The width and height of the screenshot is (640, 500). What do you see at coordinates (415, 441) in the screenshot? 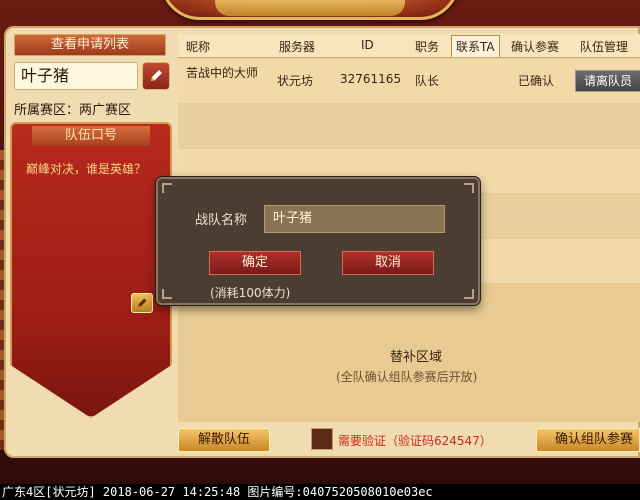
I see `verify-label: 需要验证（验证码624547）` at bounding box center [415, 441].